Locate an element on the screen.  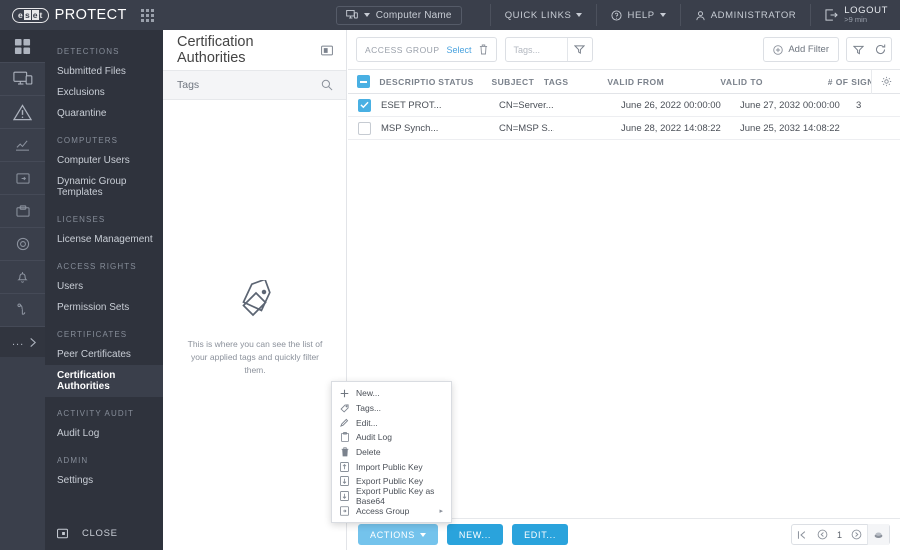
rail-item-reports is located at coordinates (22, 145).